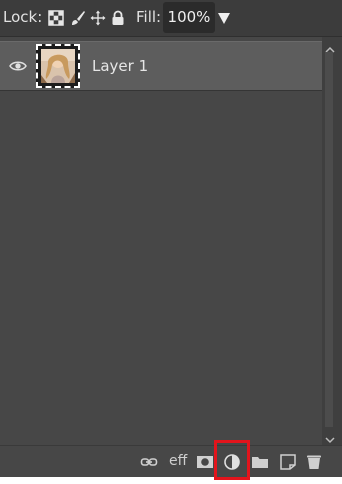 This screenshot has width=342, height=484. I want to click on layer-thumbnail, so click(58, 66).